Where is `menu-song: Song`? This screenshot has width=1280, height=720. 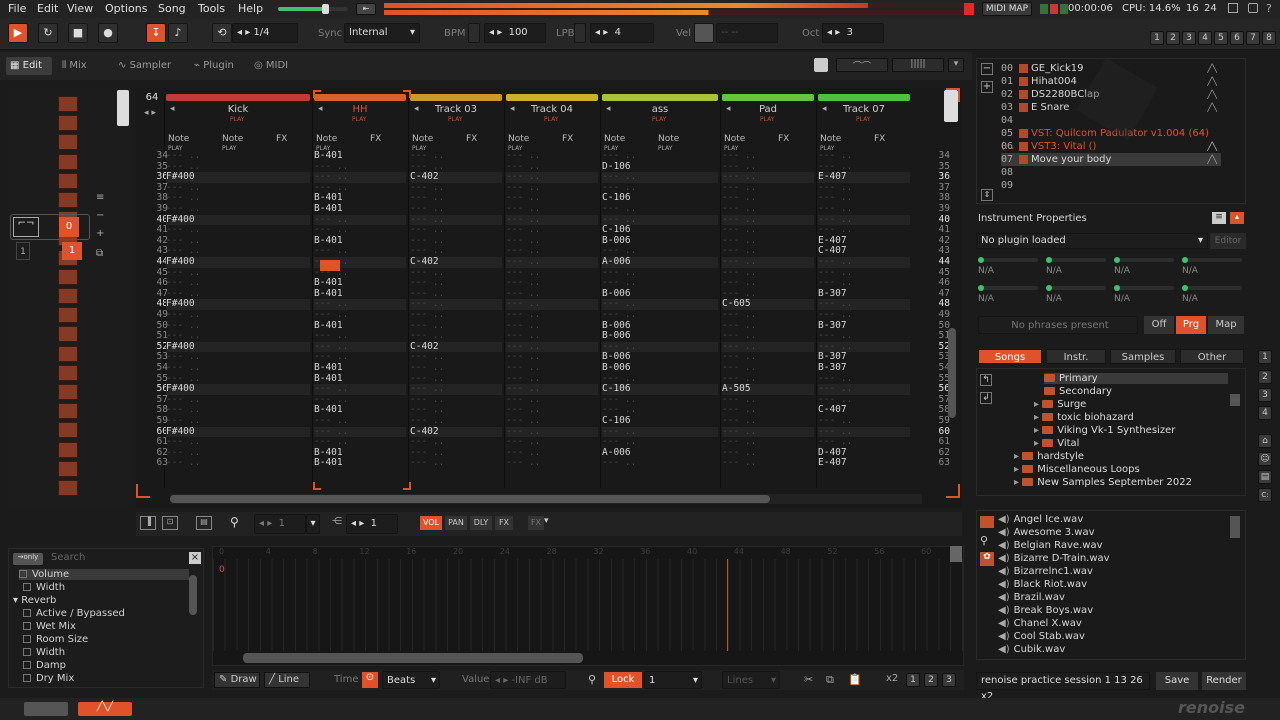
menu-song: Song is located at coordinates (172, 8).